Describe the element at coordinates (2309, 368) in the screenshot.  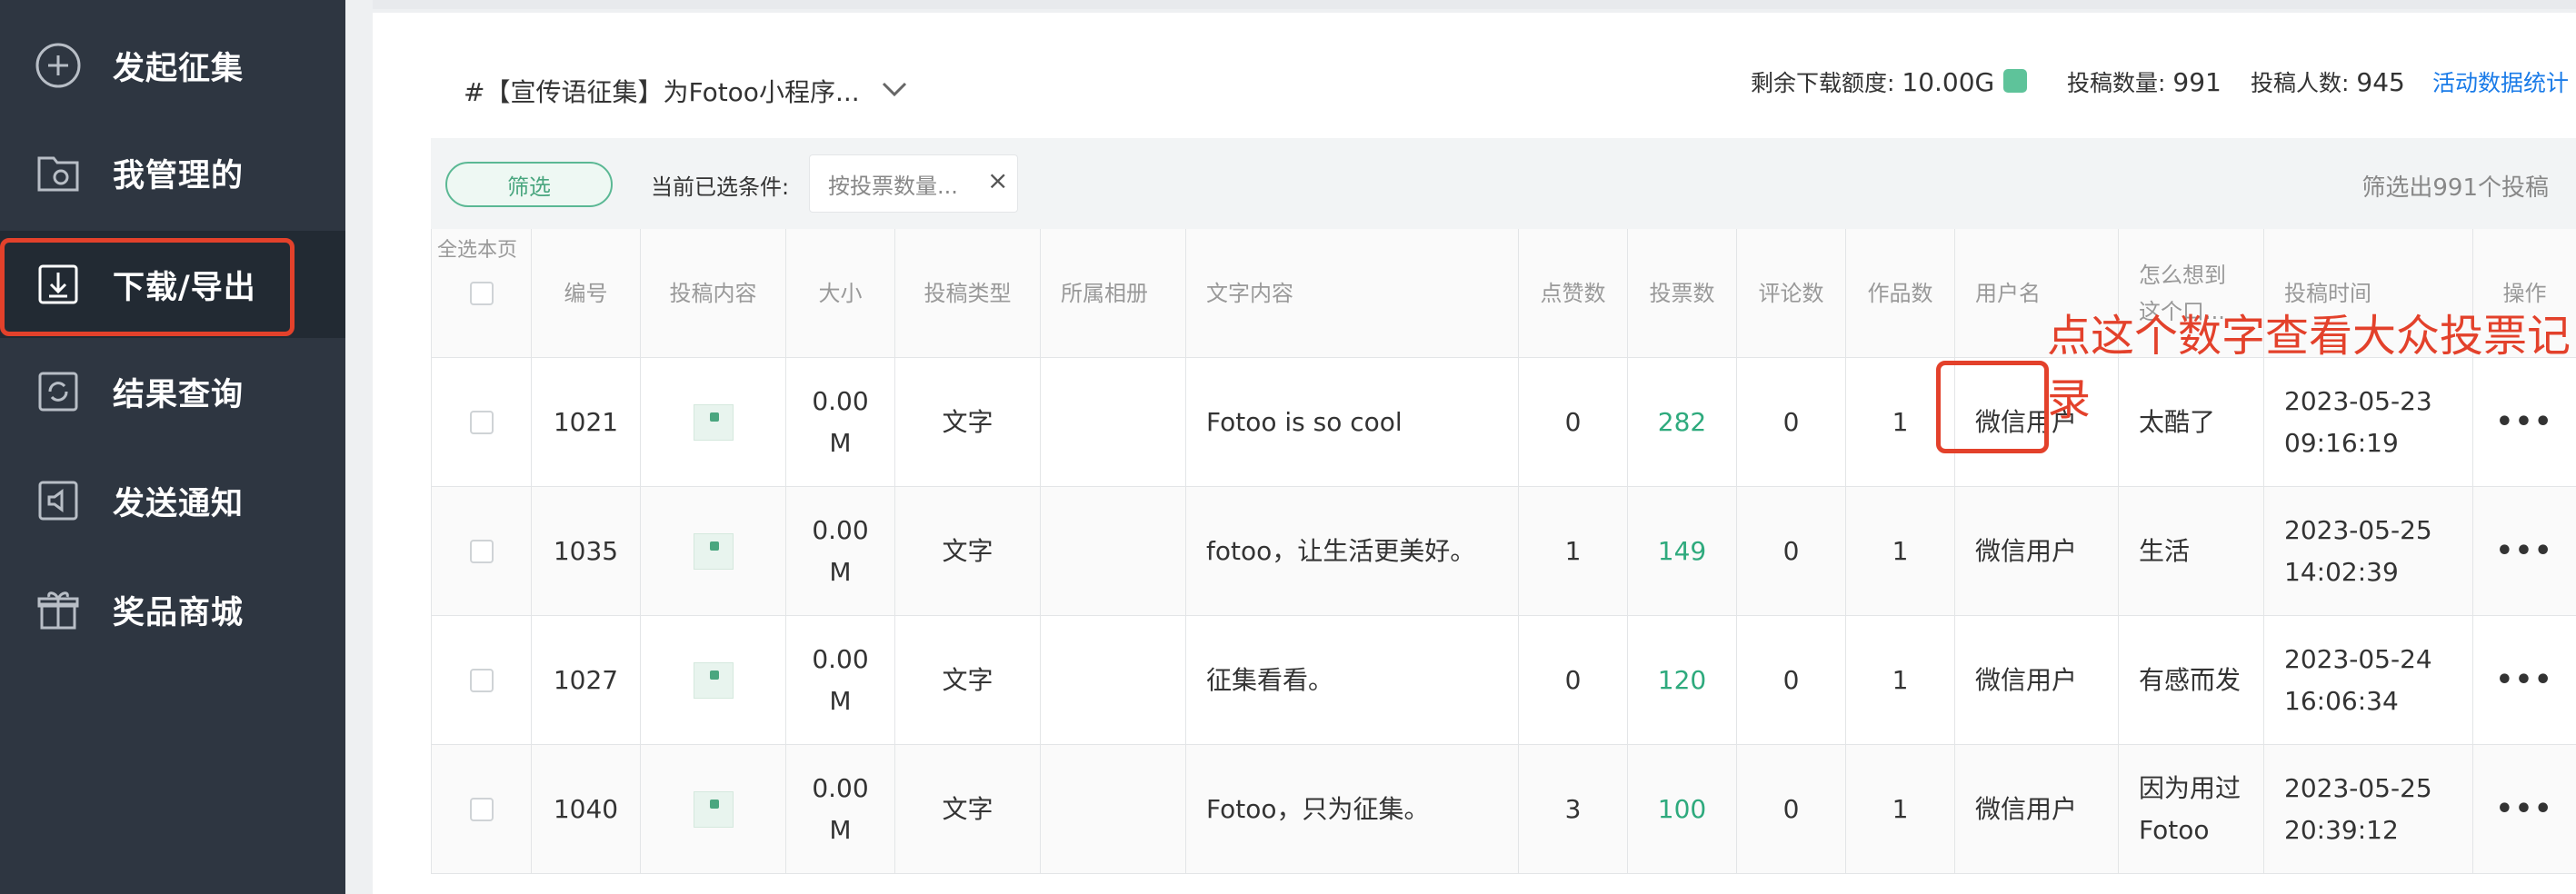
I see `annotation-text: 点这个数字查看大众投票记录` at that location.